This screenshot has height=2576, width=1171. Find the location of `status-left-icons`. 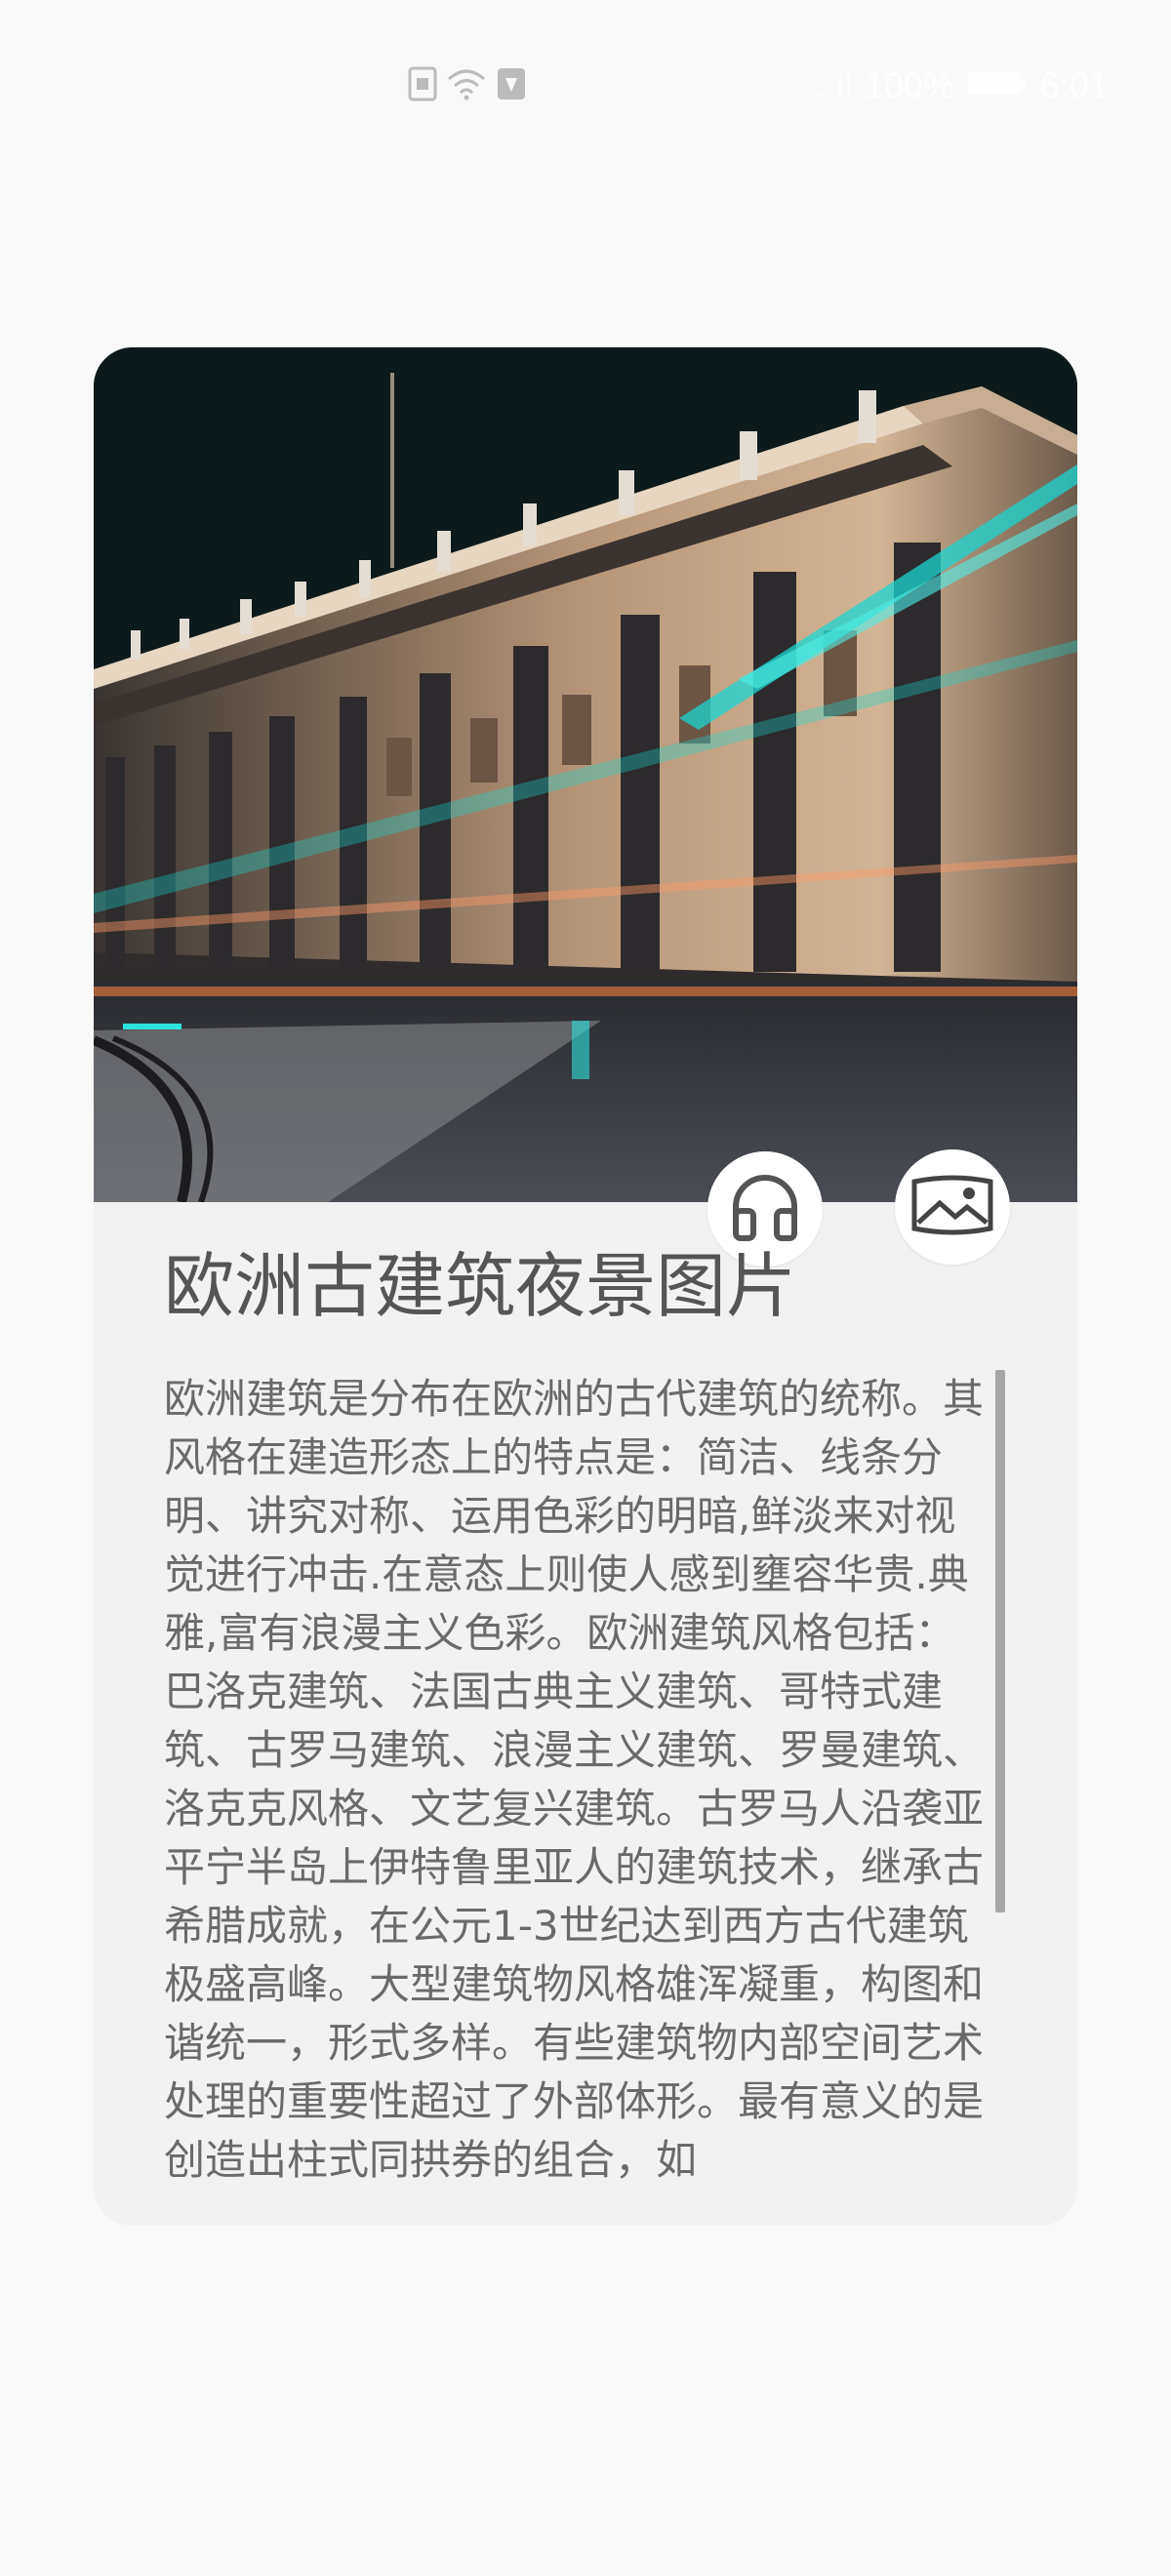

status-left-icons is located at coordinates (467, 85).